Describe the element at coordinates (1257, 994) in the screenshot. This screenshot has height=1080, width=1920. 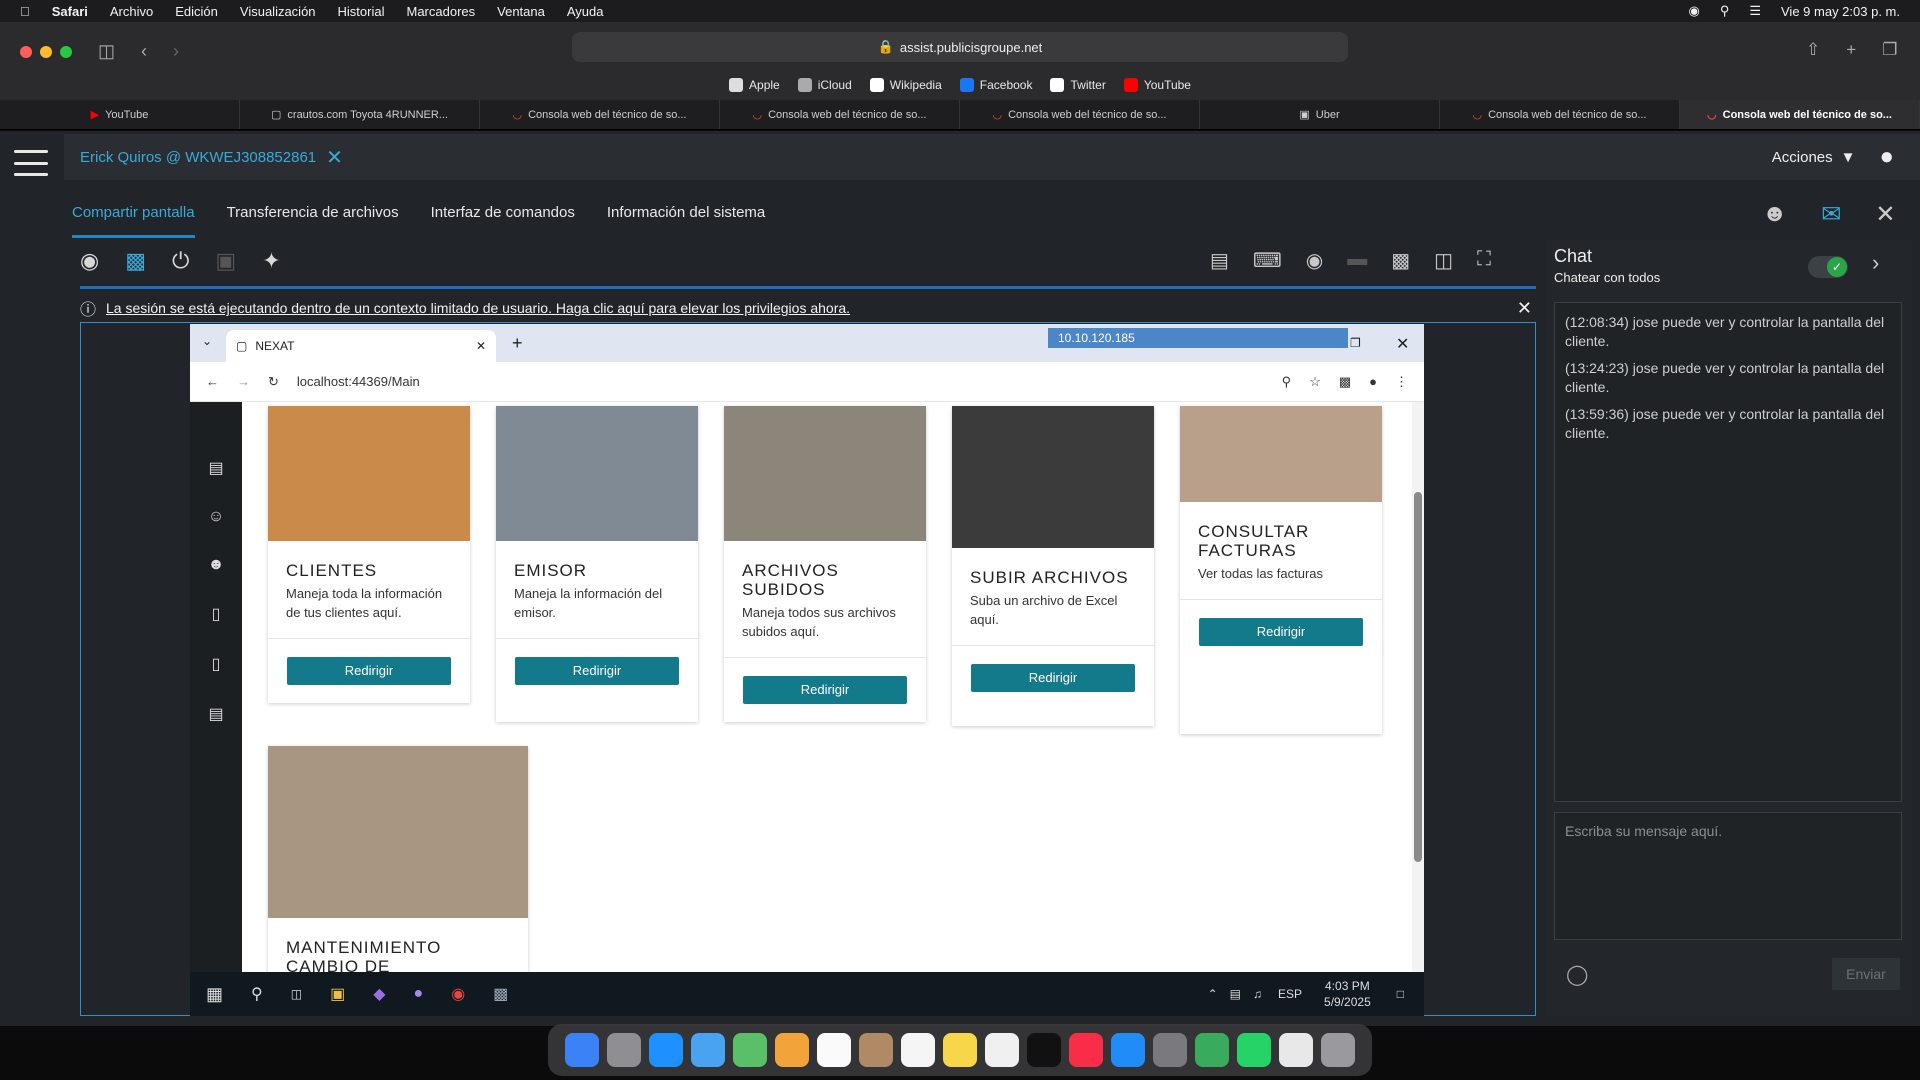
I see `volume-icon: ♫` at that location.